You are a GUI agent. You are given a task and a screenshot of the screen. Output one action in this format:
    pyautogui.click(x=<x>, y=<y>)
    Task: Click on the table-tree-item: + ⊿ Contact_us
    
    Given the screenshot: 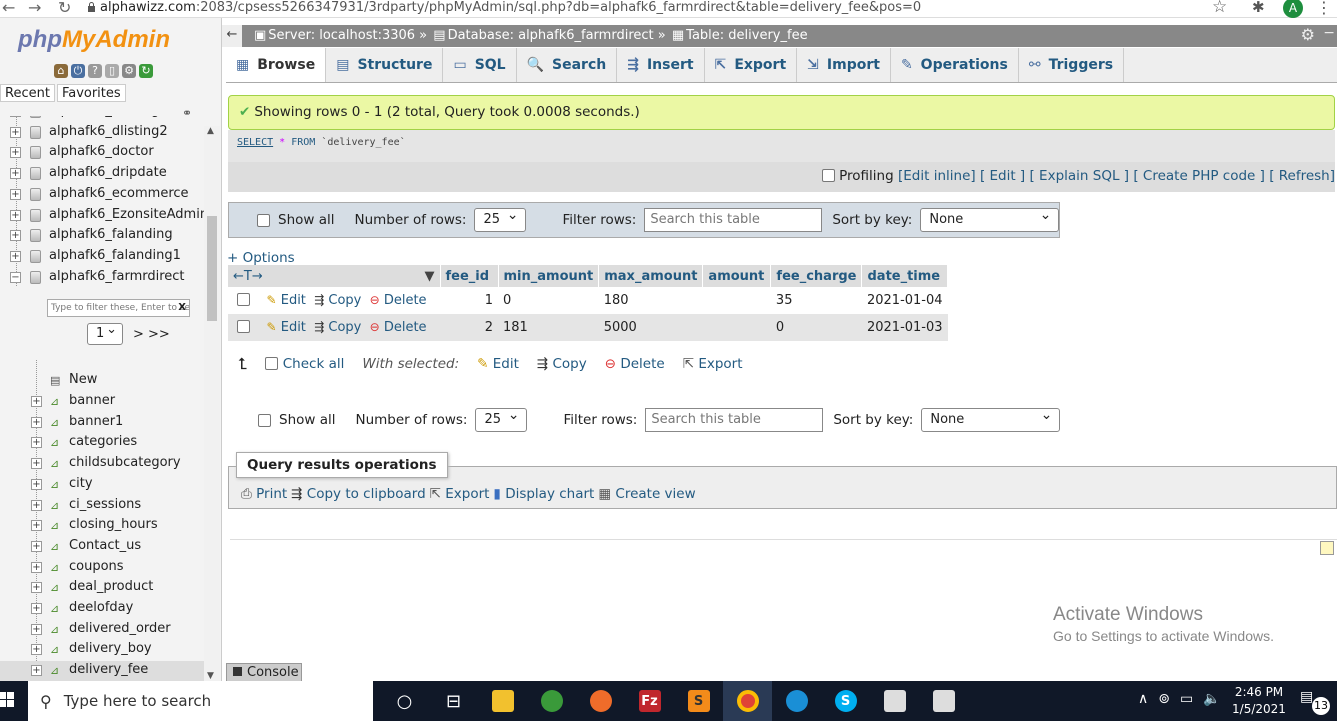 What is the action you would take?
    pyautogui.click(x=102, y=547)
    